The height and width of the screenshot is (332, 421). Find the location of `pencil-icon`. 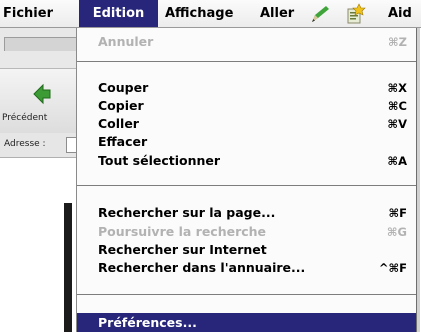

pencil-icon is located at coordinates (320, 16).